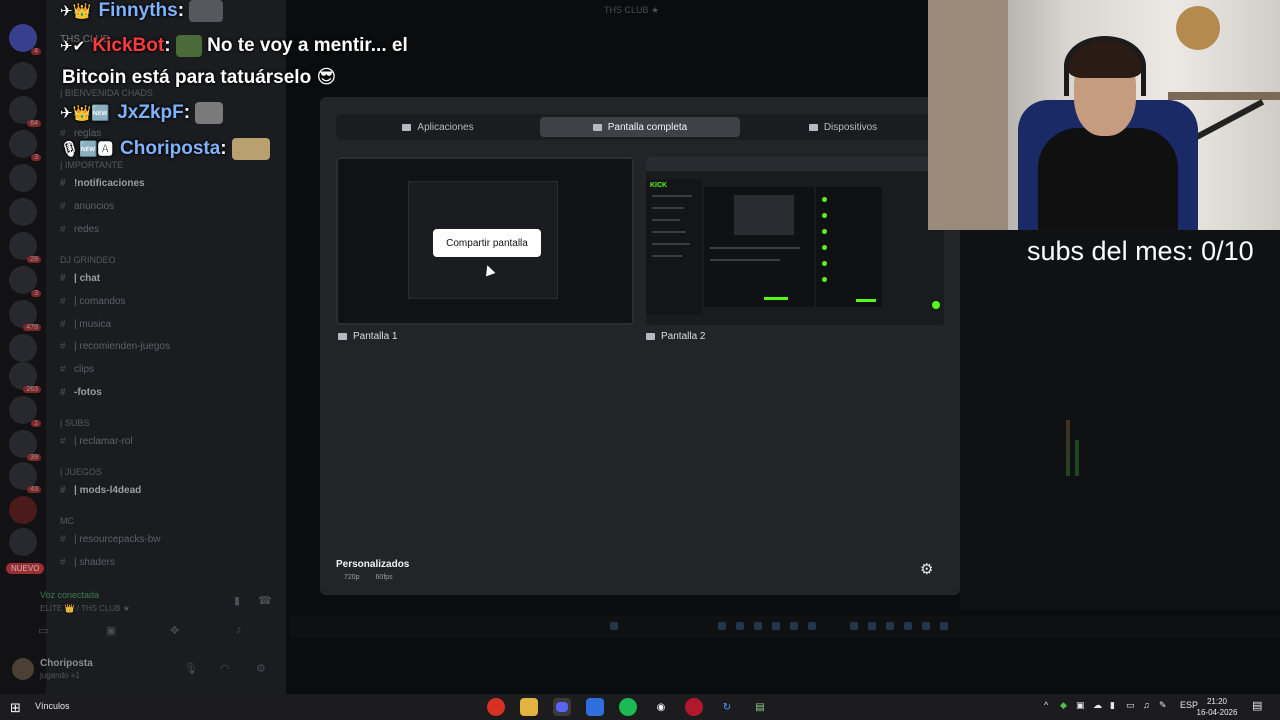  Describe the element at coordinates (34, 457) in the screenshot. I see `guild-badge: 39` at that location.